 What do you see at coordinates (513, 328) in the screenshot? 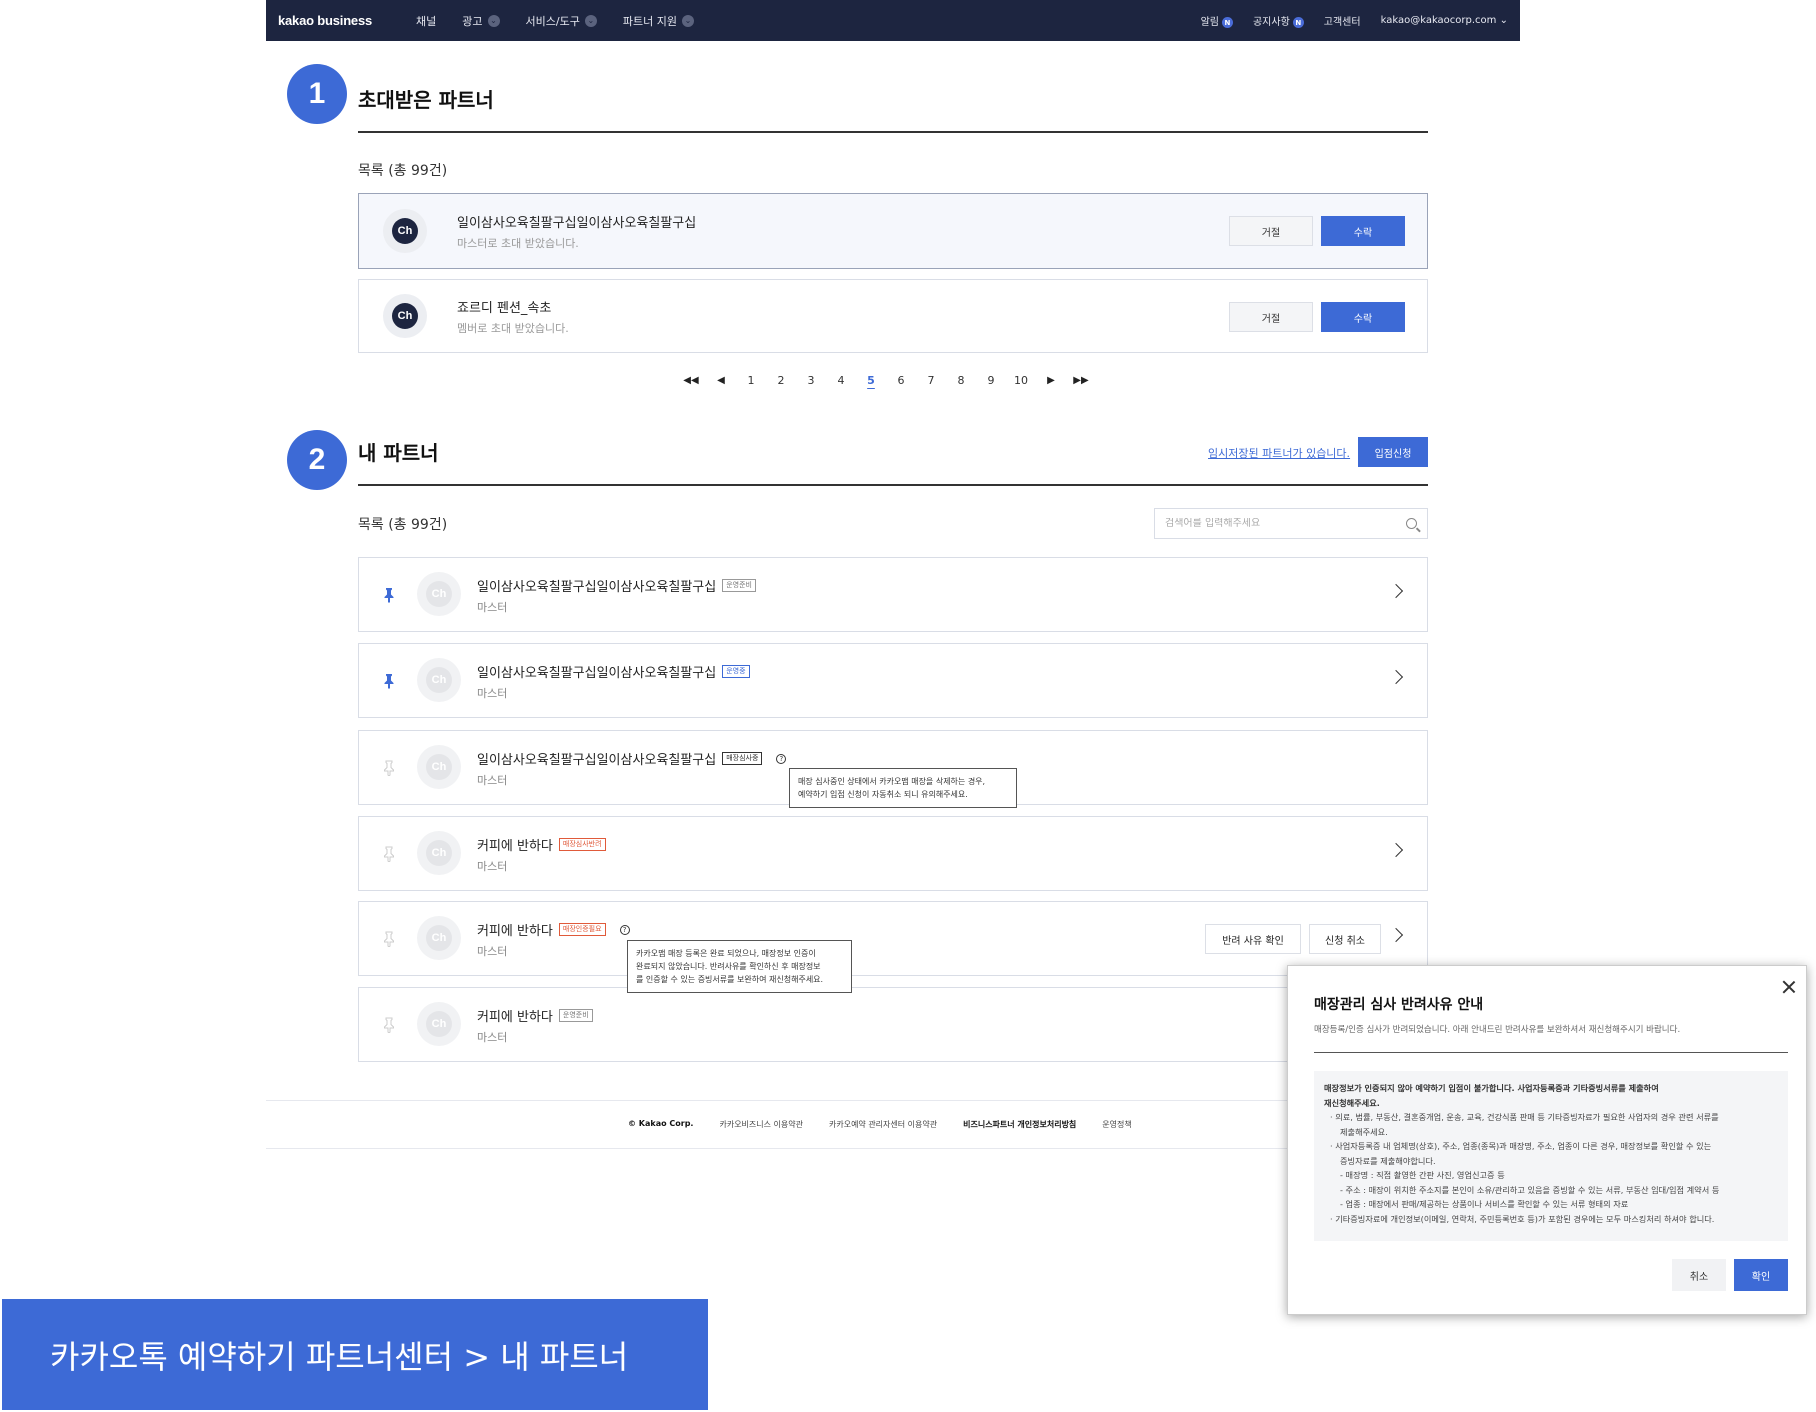
I see `invite-role-text: 멤버로 초대 받았습니다.` at bounding box center [513, 328].